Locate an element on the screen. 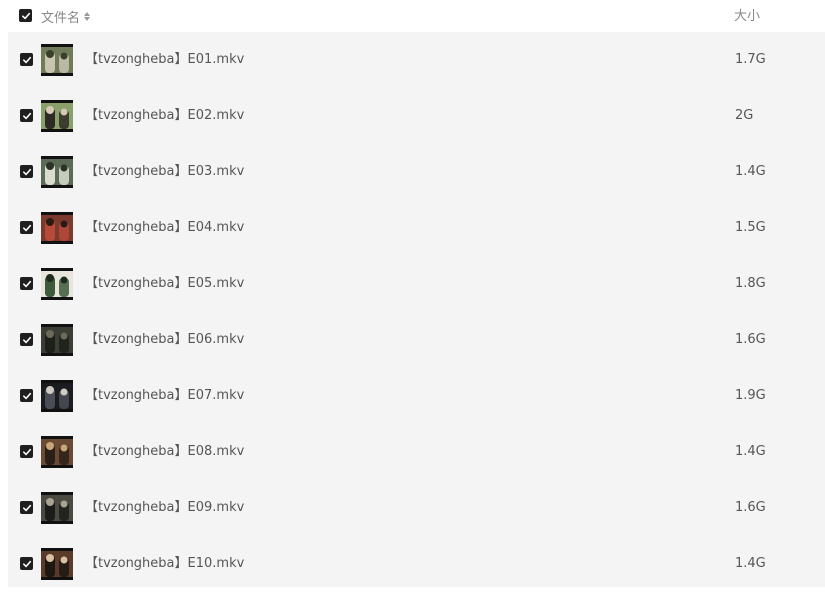 The width and height of the screenshot is (825, 592). file-size: 1.7G is located at coordinates (750, 59).